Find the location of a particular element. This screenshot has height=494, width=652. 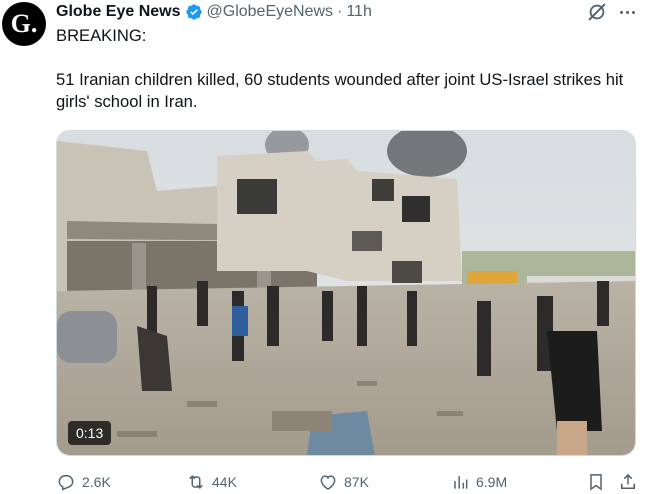

repost-button: 44K is located at coordinates (211, 482).